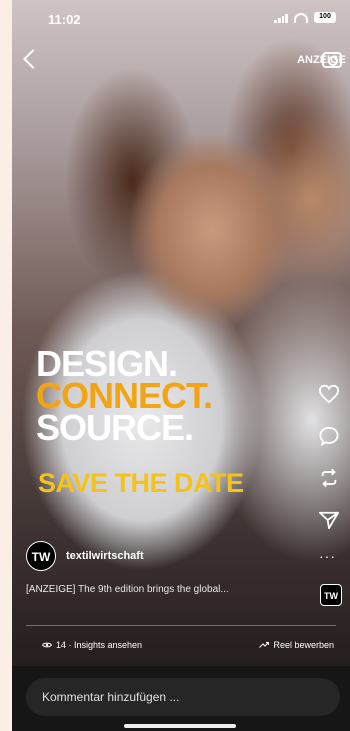  I want to click on signal-icon, so click(281, 18).